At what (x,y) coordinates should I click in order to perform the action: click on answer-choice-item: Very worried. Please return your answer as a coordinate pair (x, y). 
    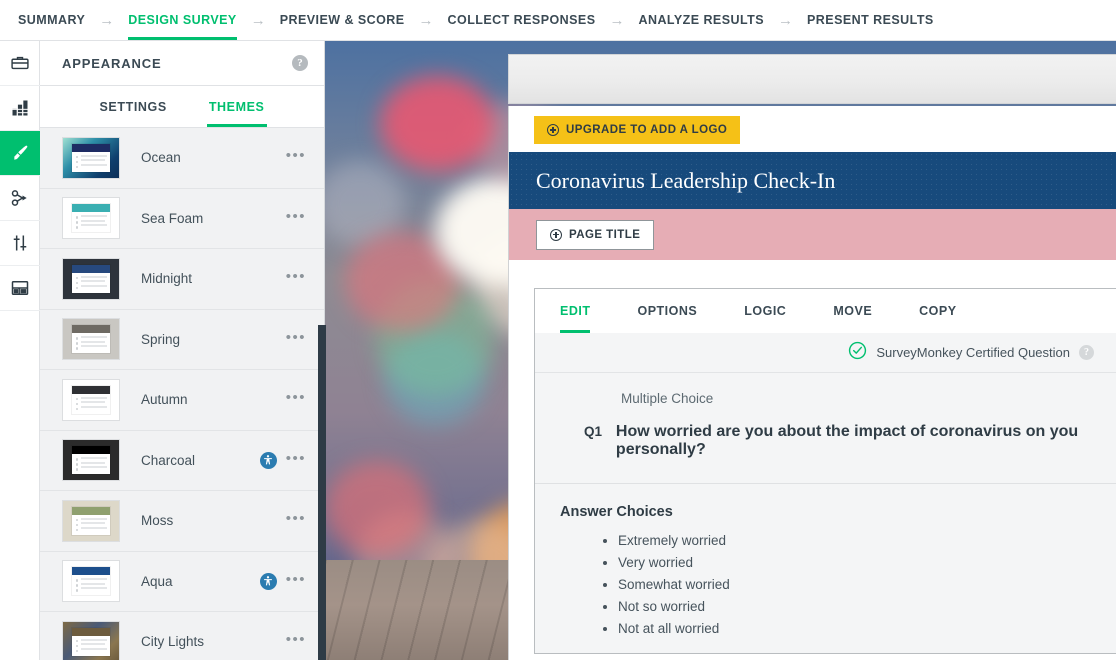
    Looking at the image, I should click on (867, 562).